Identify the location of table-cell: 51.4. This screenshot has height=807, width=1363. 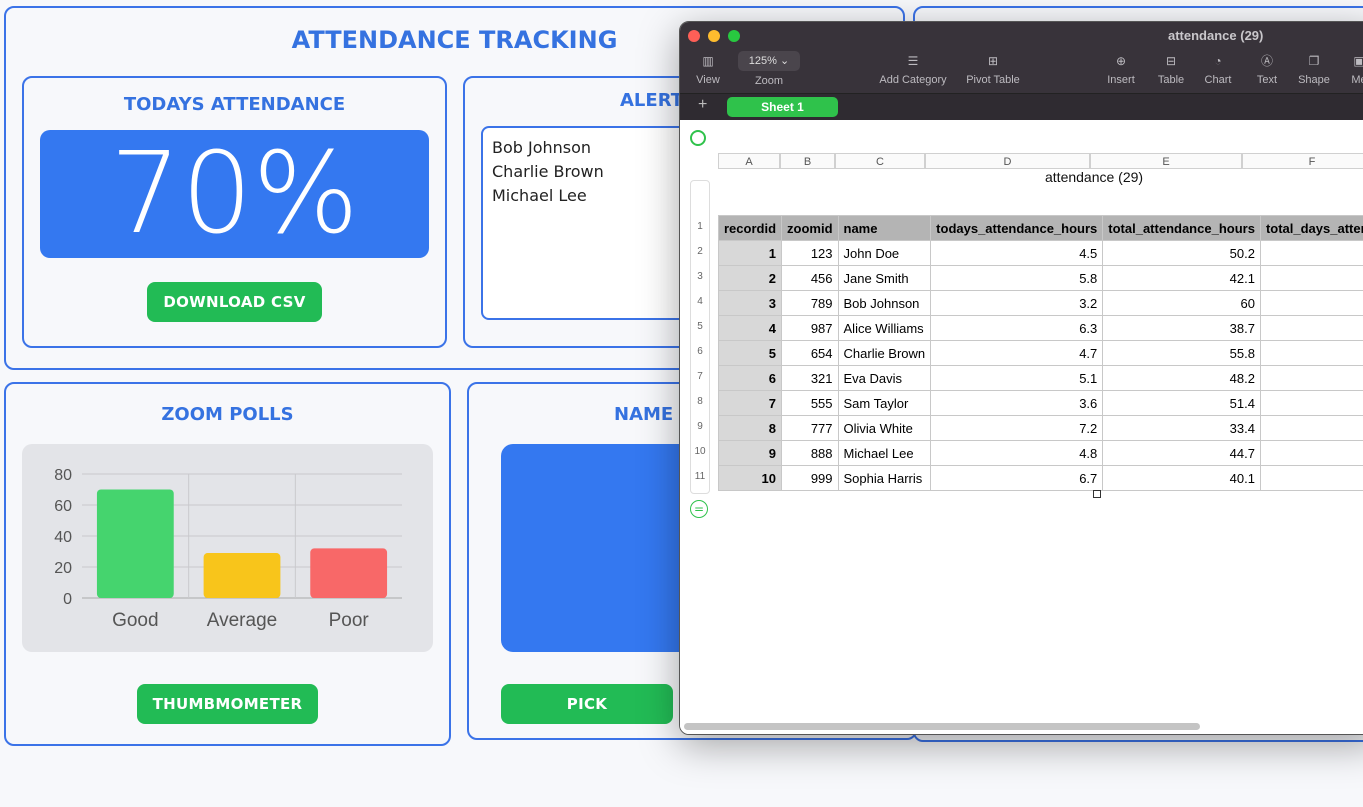
(1181, 403).